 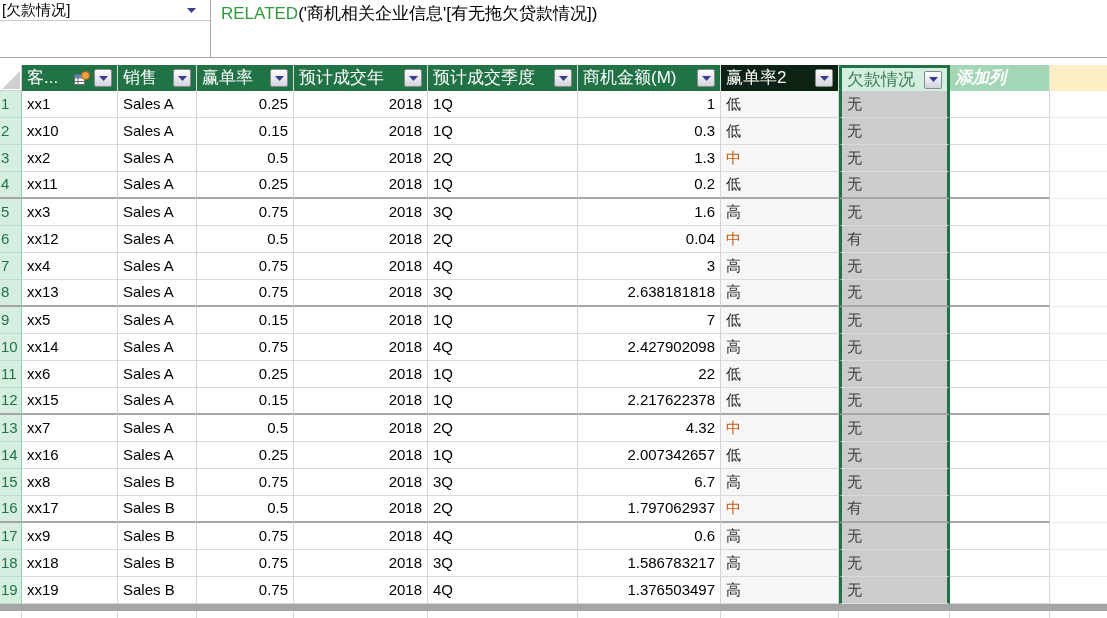 I want to click on row-number: 14, so click(x=11, y=455).